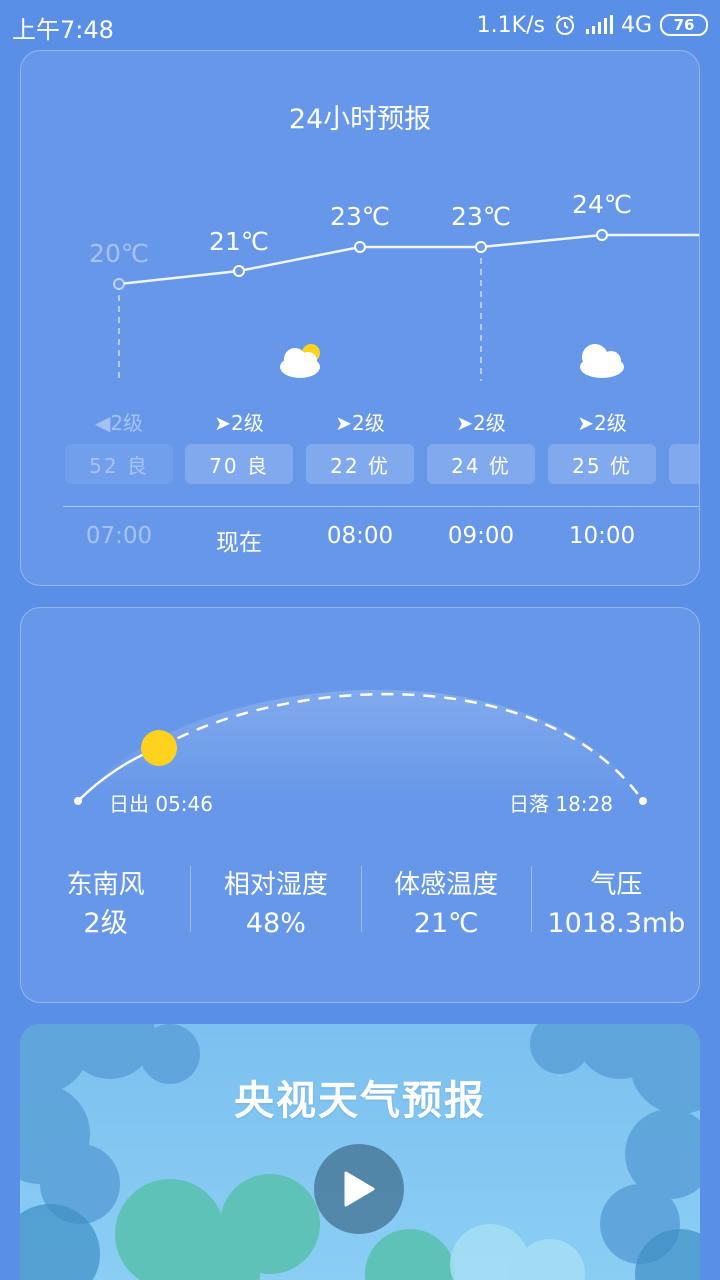 This screenshot has width=720, height=1280. What do you see at coordinates (119, 423) in the screenshot?
I see `hour-wind: ◀2级` at bounding box center [119, 423].